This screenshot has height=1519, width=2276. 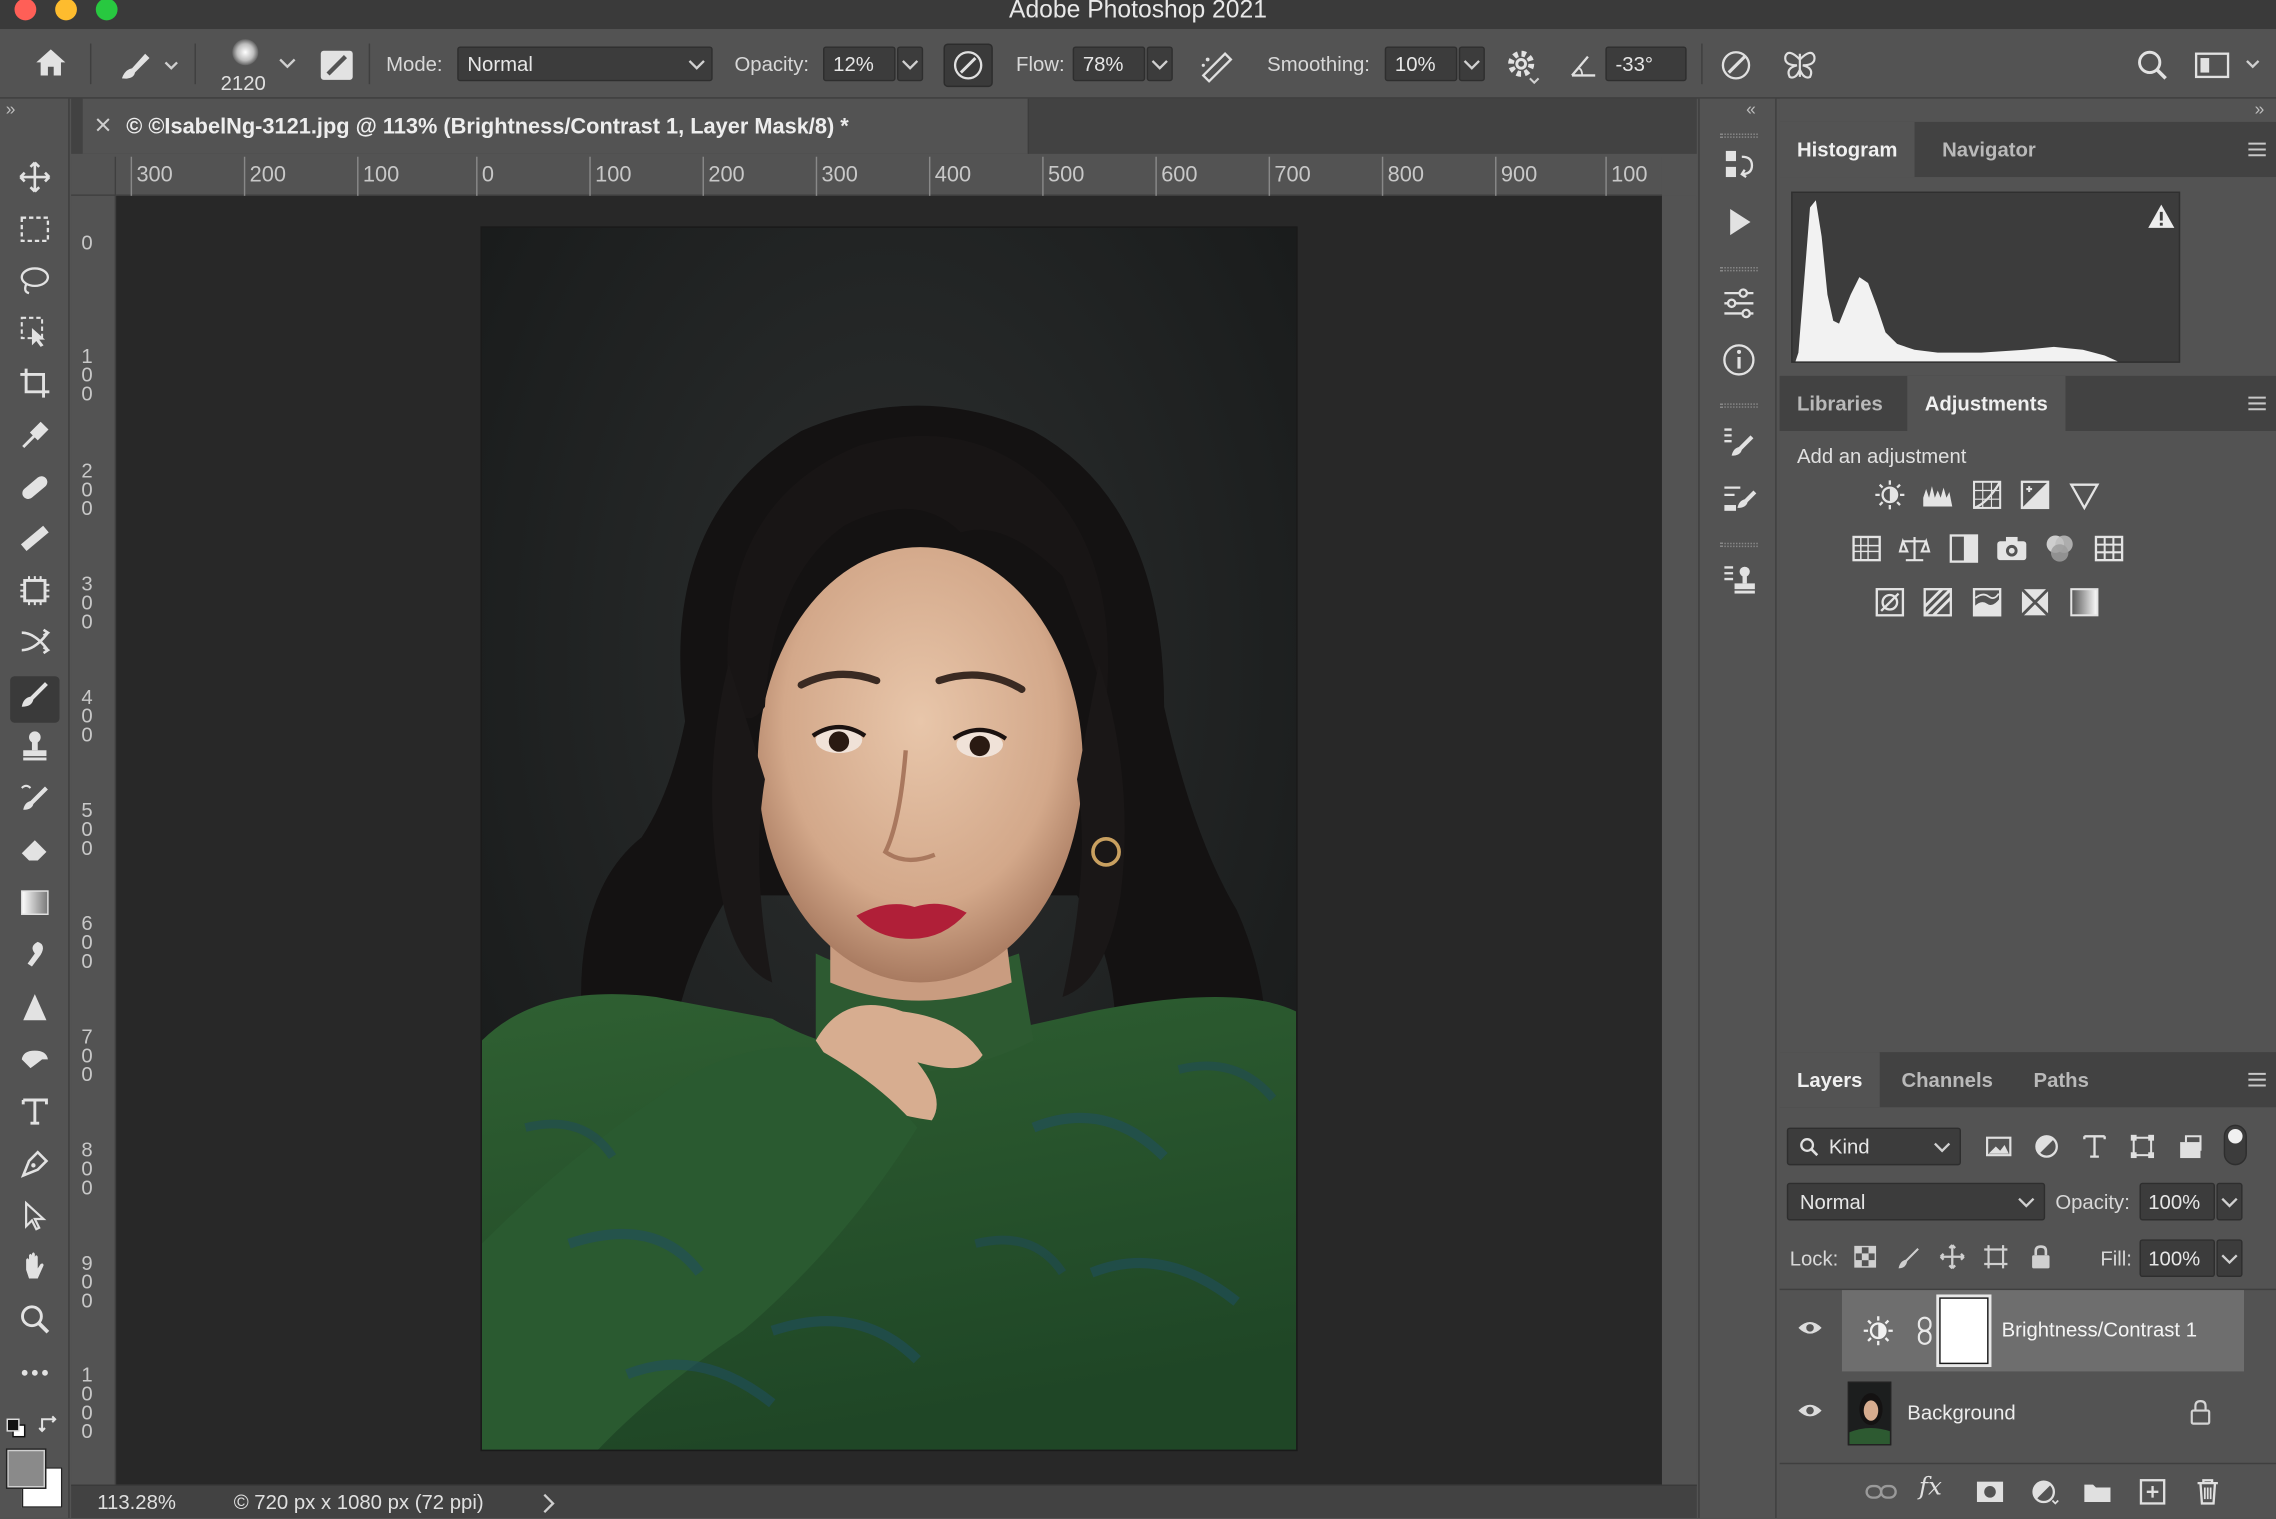 What do you see at coordinates (2161, 216) in the screenshot?
I see `cache-warning-icon` at bounding box center [2161, 216].